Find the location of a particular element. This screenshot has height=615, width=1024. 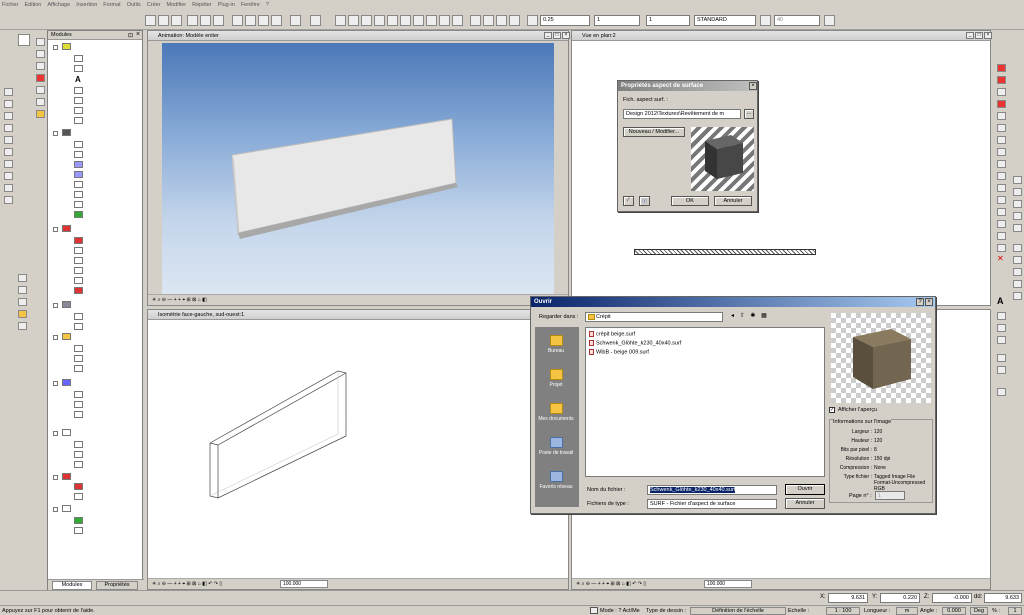

file-item: crépit beige.surf is located at coordinates (612, 334).